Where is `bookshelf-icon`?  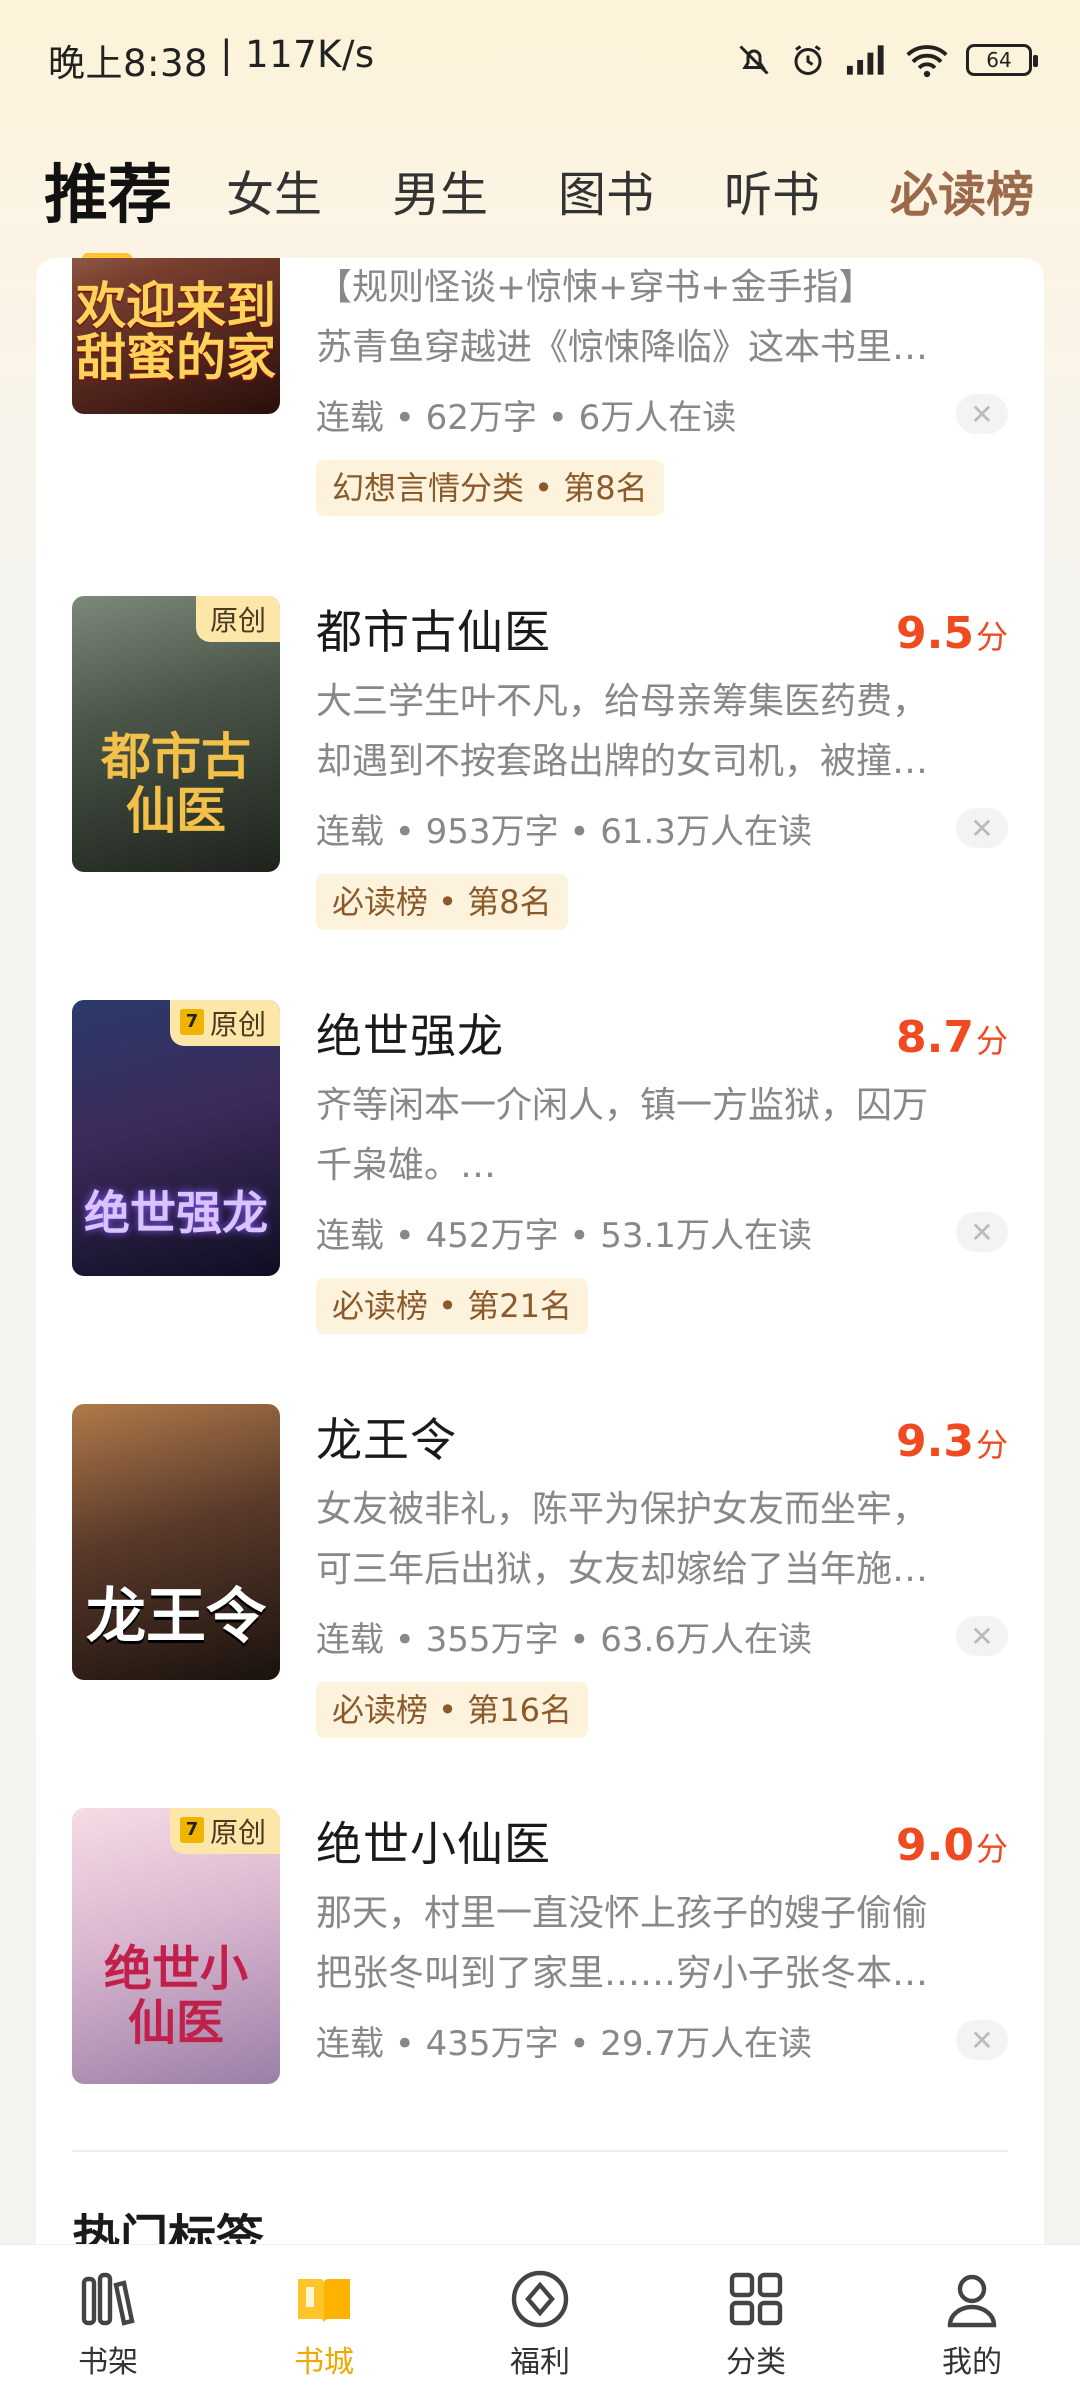
bookshelf-icon is located at coordinates (108, 2299).